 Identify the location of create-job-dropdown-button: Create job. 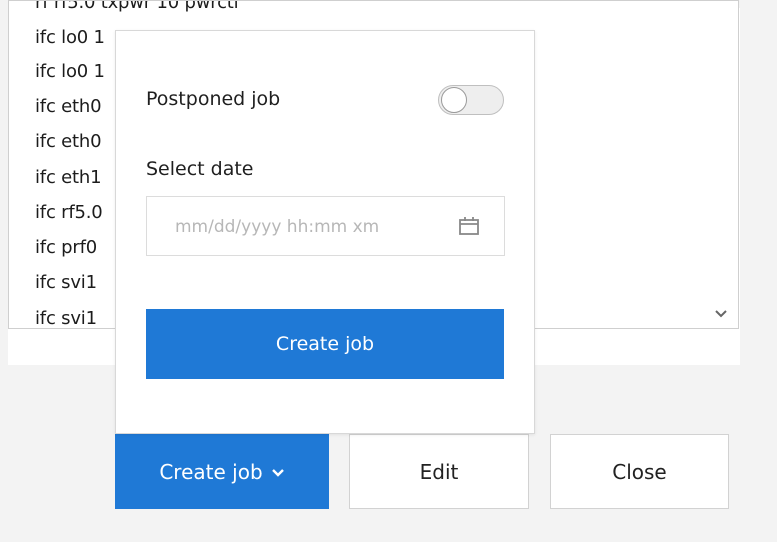
(222, 471).